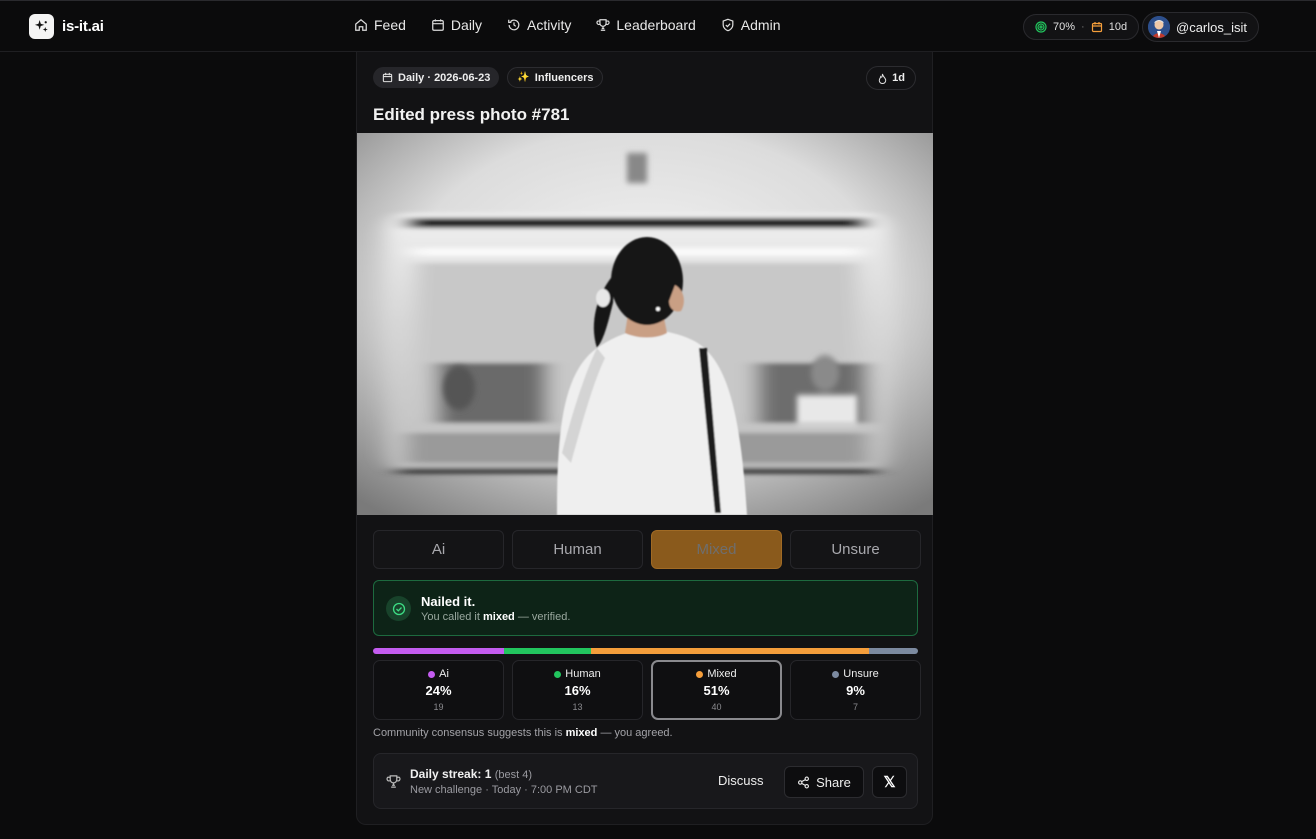 The height and width of the screenshot is (839, 1316). What do you see at coordinates (760, 25) in the screenshot?
I see `nav-item-label: Admin` at bounding box center [760, 25].